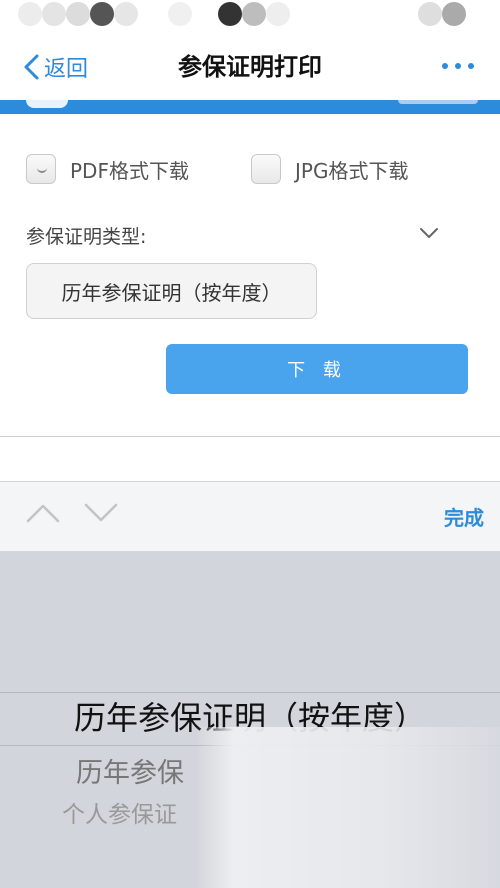 This screenshot has width=500, height=888. What do you see at coordinates (348, 807) in the screenshot?
I see `blur-overlay` at bounding box center [348, 807].